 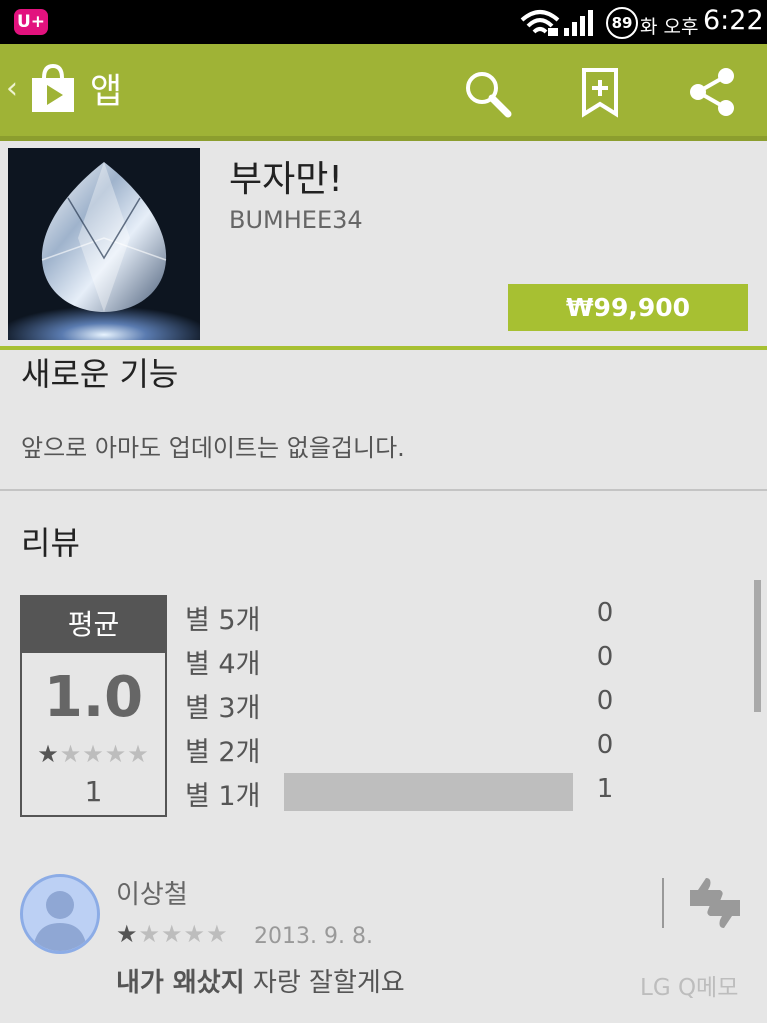 What do you see at coordinates (488, 94) in the screenshot?
I see `search-icon` at bounding box center [488, 94].